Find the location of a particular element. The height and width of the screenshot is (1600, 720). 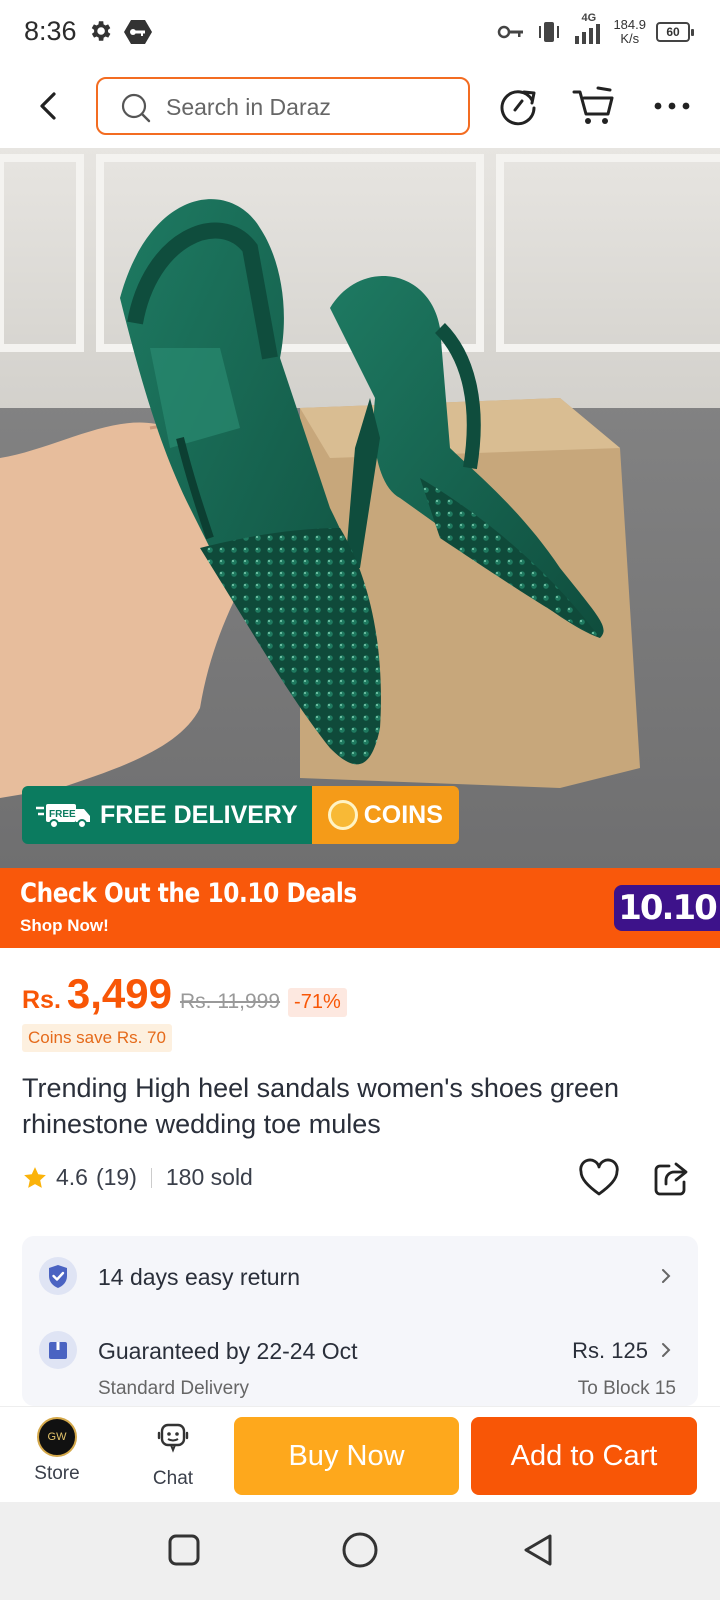

delivery-price: Rs. 125 is located at coordinates (610, 1350).